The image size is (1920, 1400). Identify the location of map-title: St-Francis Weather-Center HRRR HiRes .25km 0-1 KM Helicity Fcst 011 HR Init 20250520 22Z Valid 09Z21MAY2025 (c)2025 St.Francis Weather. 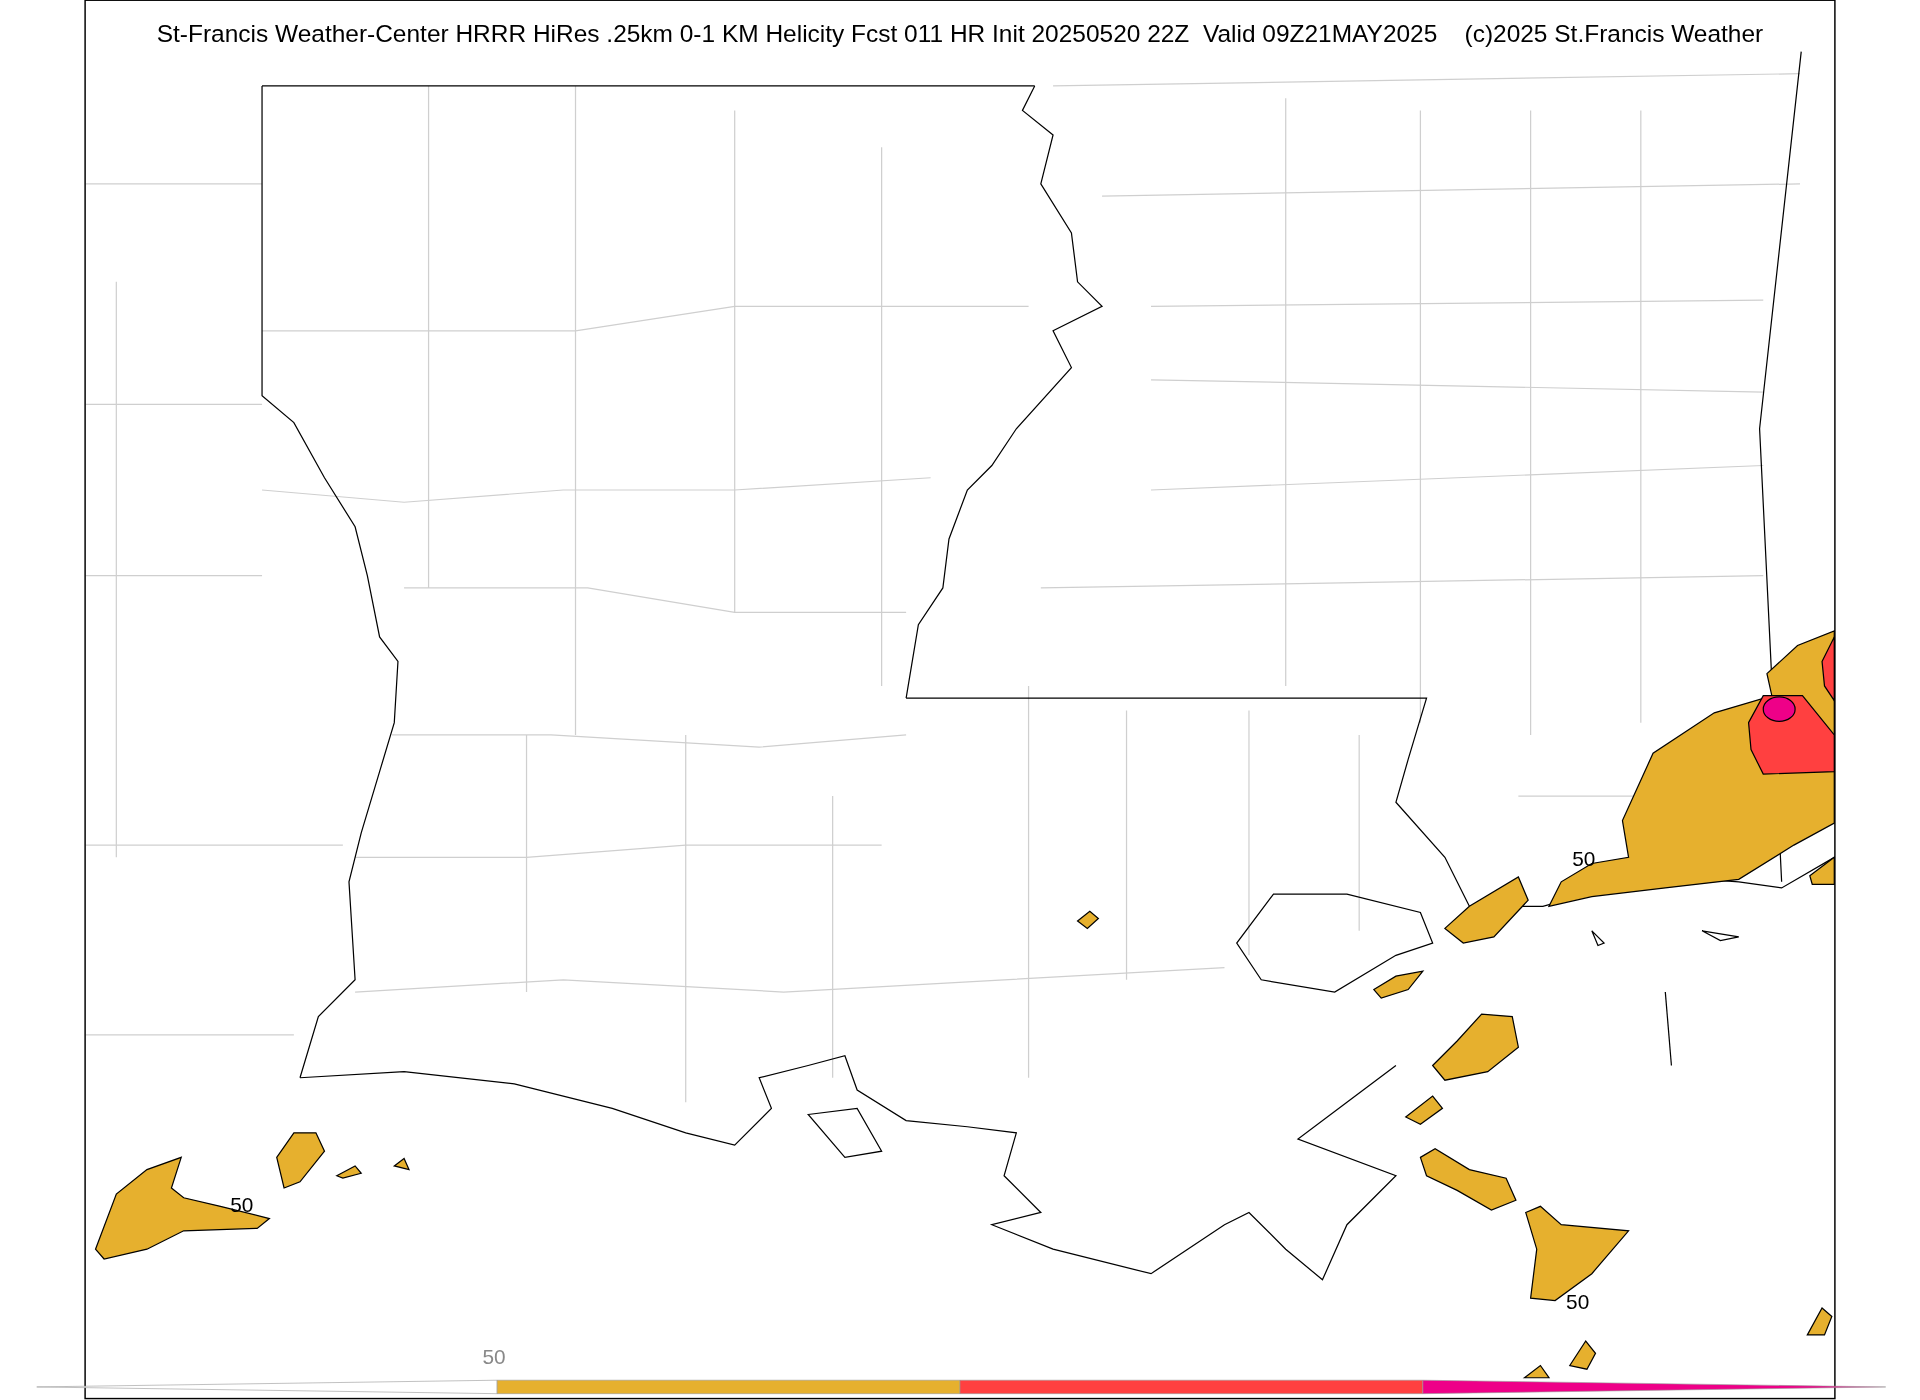
(960, 33).